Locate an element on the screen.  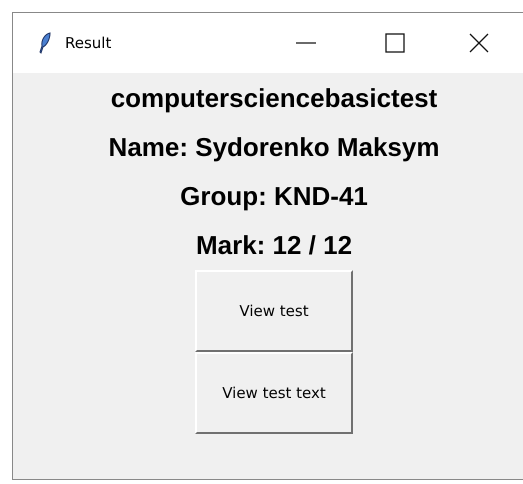
result-label: Name: Sydorenko Maksym is located at coordinates (274, 147).